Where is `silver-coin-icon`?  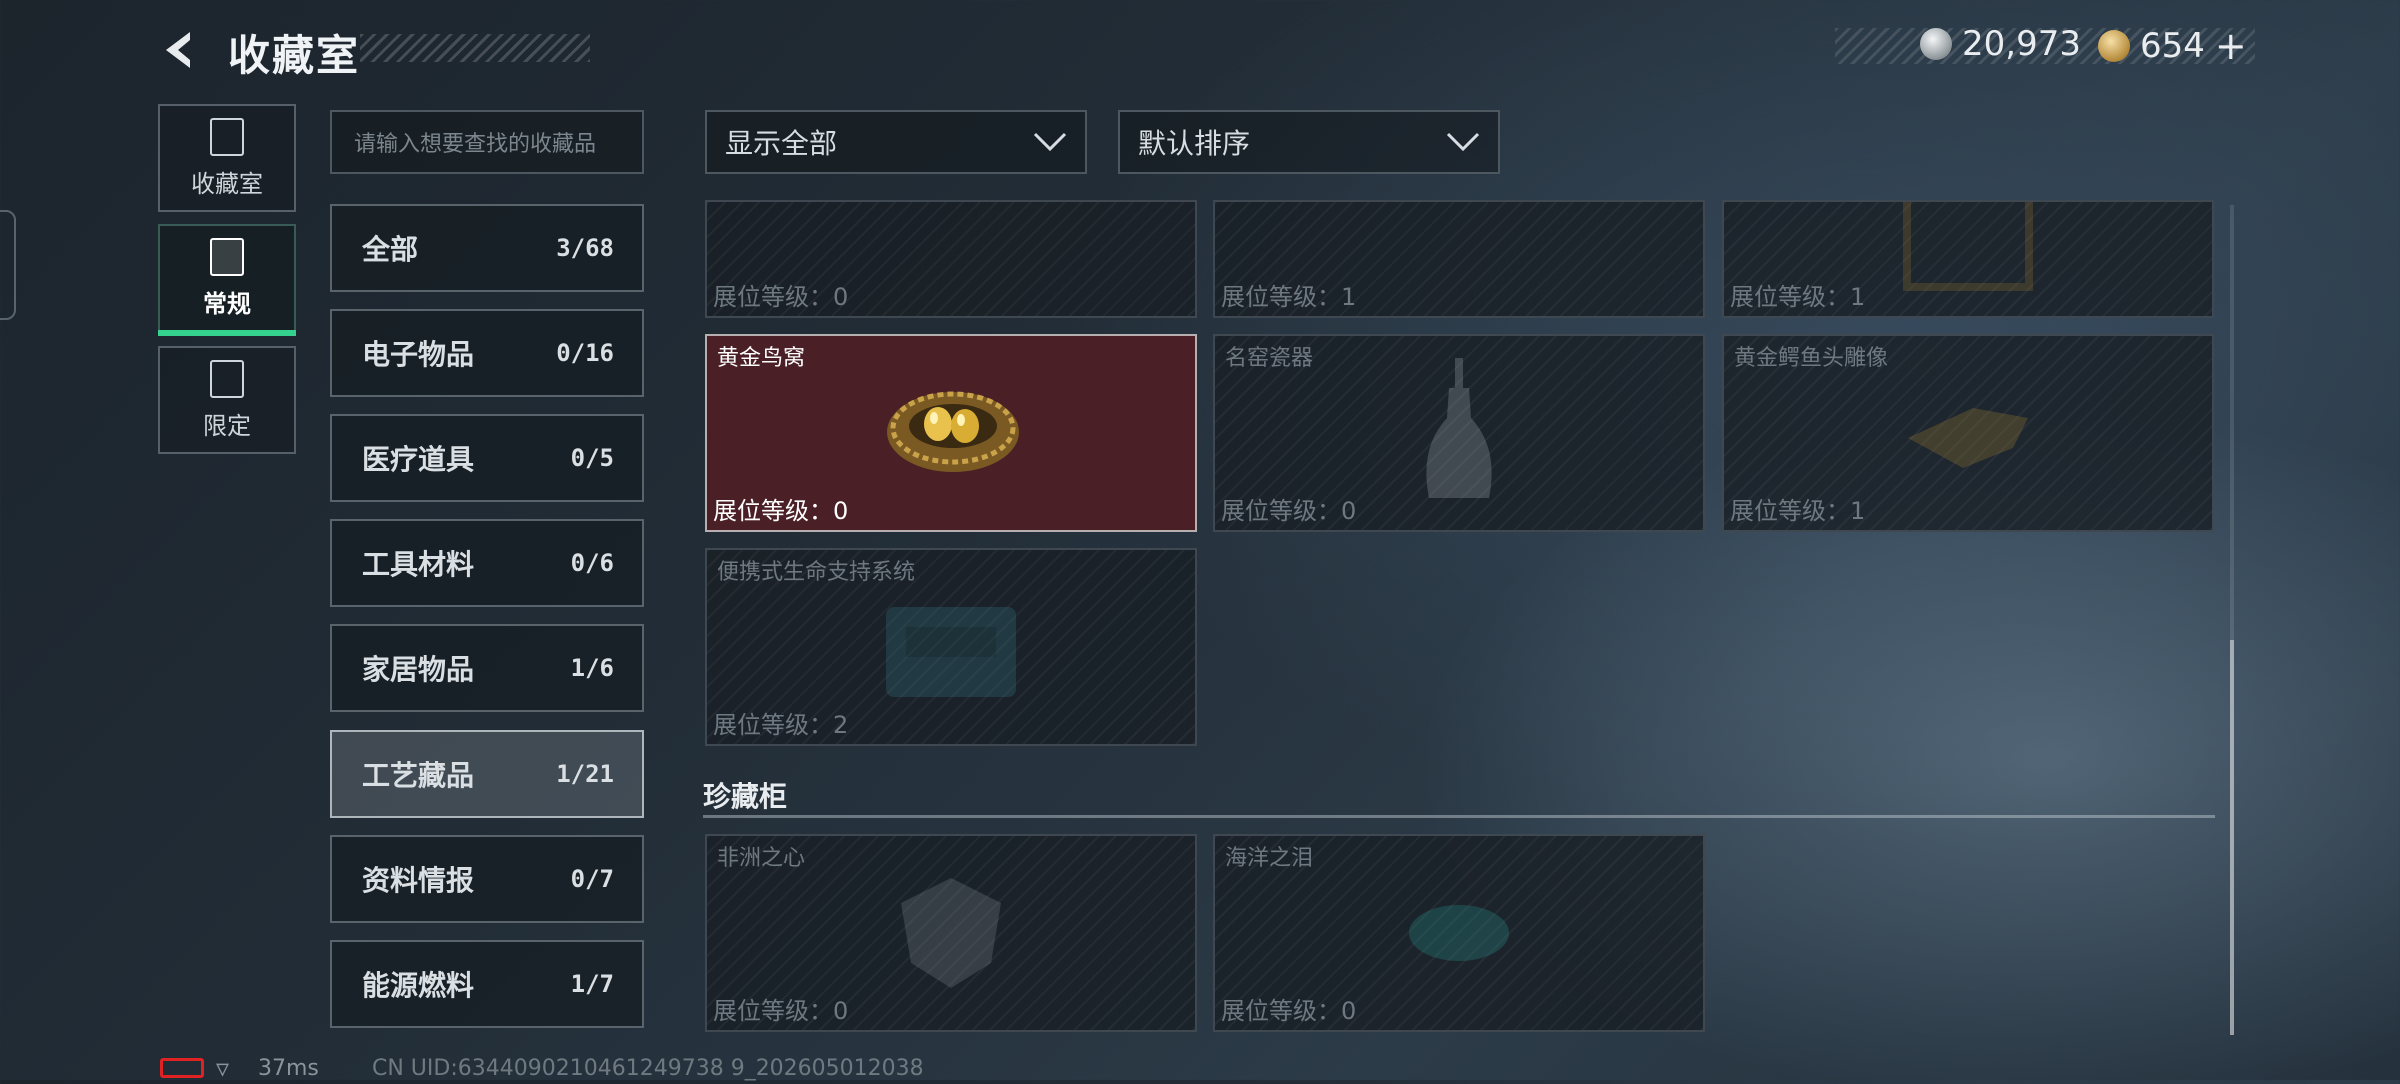
silver-coin-icon is located at coordinates (1936, 44).